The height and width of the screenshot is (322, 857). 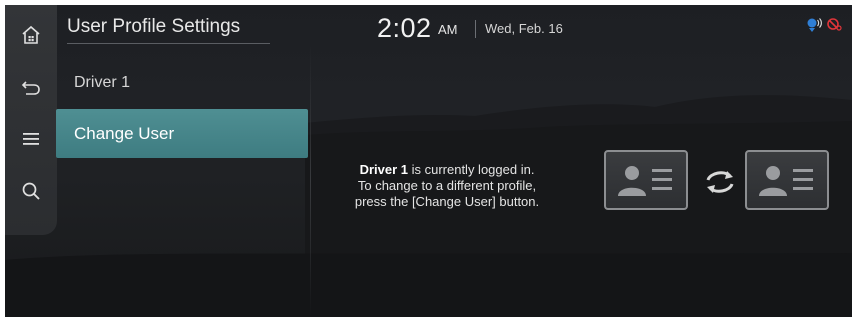 I want to click on back-icon, so click(x=30, y=88).